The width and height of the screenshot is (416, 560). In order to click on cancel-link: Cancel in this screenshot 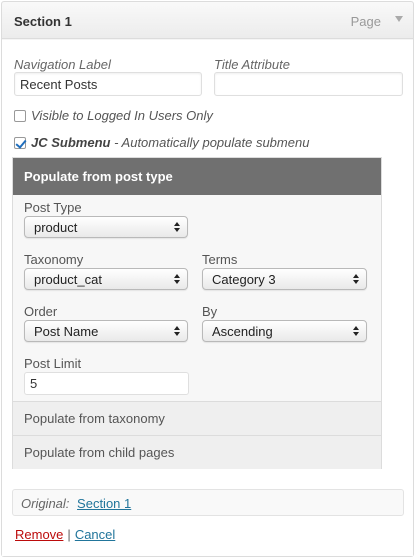, I will do `click(95, 534)`.